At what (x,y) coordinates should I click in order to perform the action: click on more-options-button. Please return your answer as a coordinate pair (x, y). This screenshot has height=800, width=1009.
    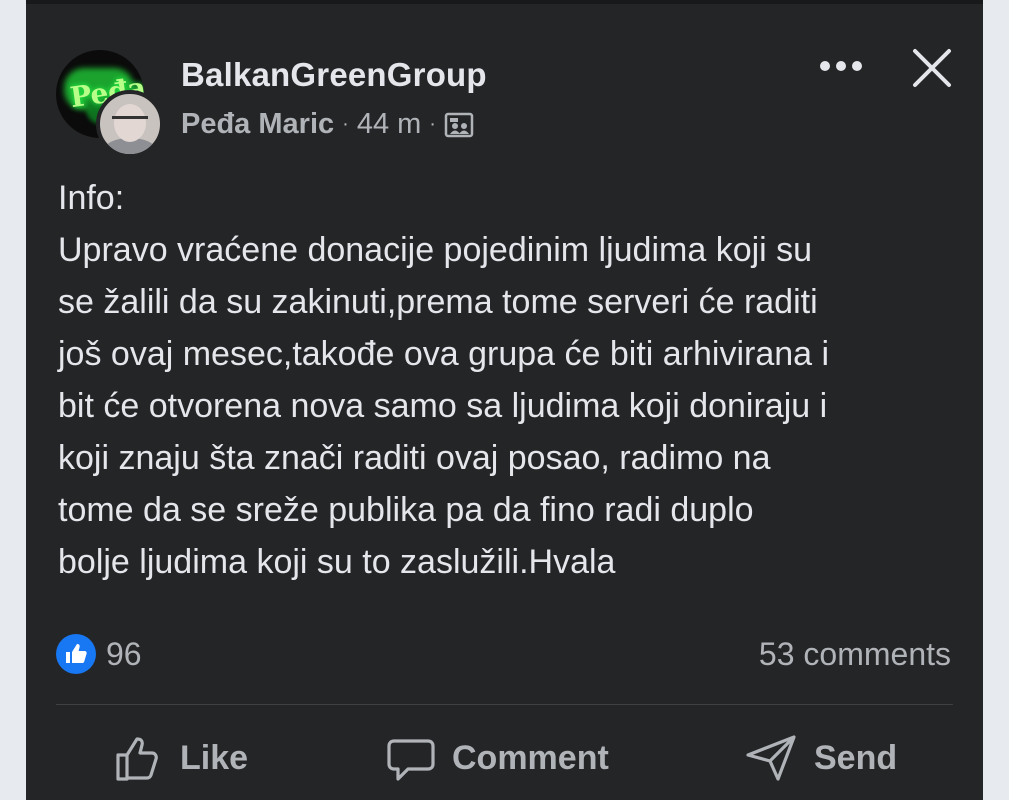
    Looking at the image, I should click on (841, 66).